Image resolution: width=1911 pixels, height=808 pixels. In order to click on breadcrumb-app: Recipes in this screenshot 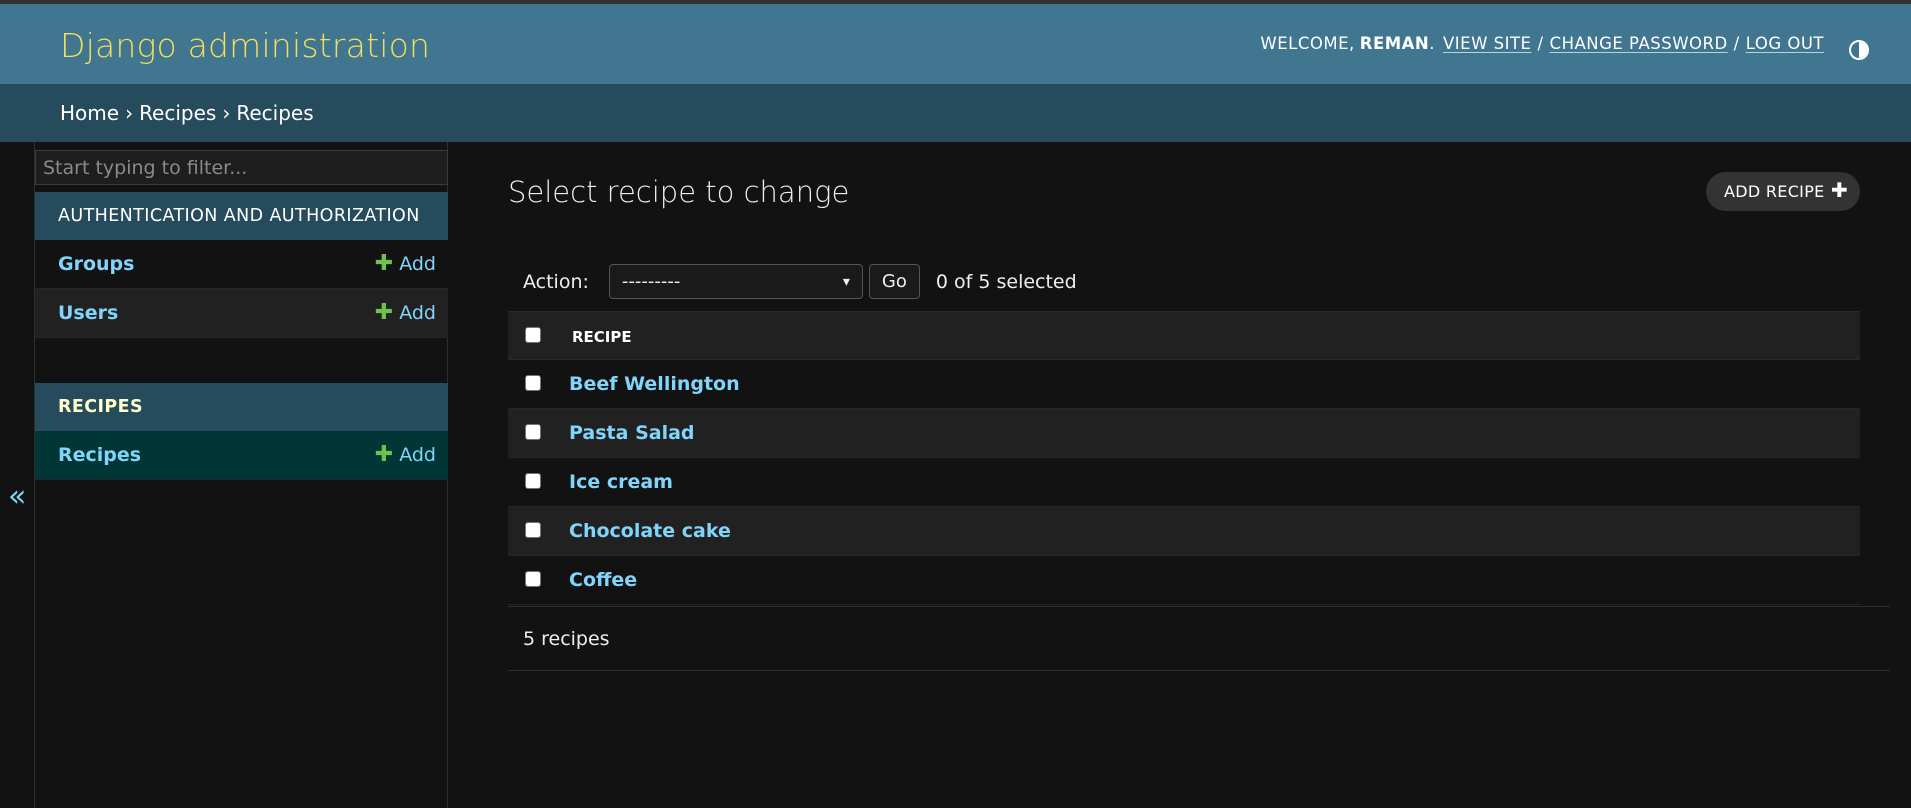, I will do `click(177, 113)`.